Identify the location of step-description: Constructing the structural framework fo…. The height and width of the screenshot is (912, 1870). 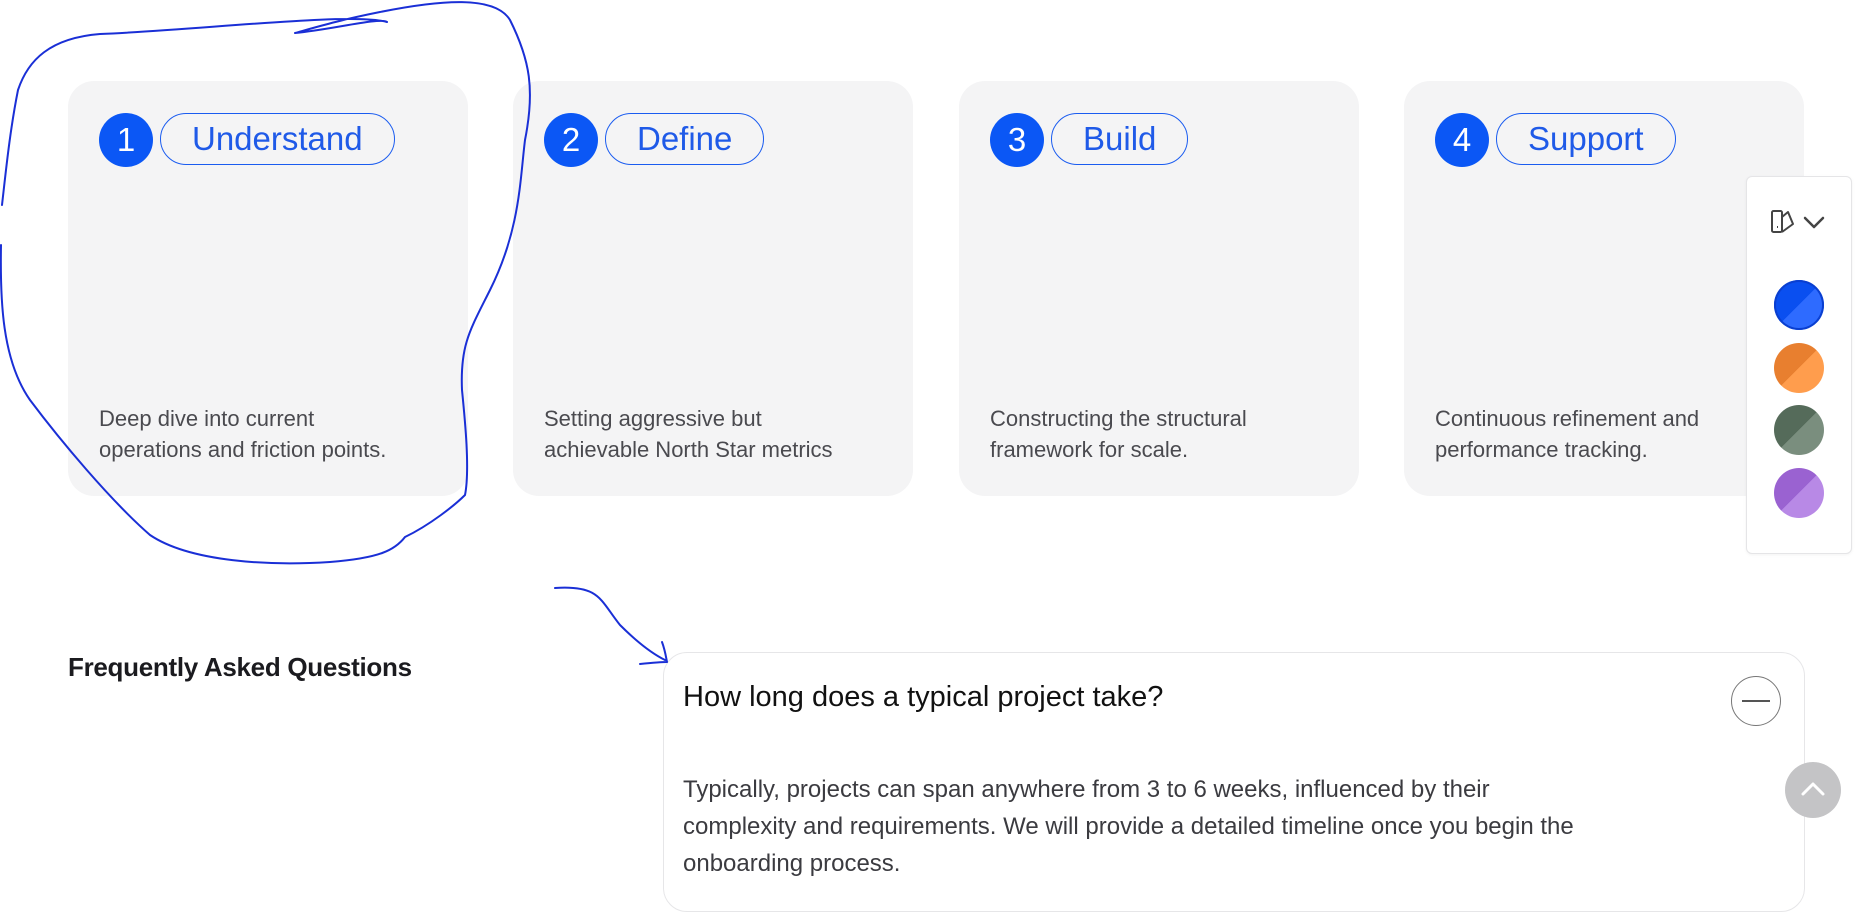
(1118, 434).